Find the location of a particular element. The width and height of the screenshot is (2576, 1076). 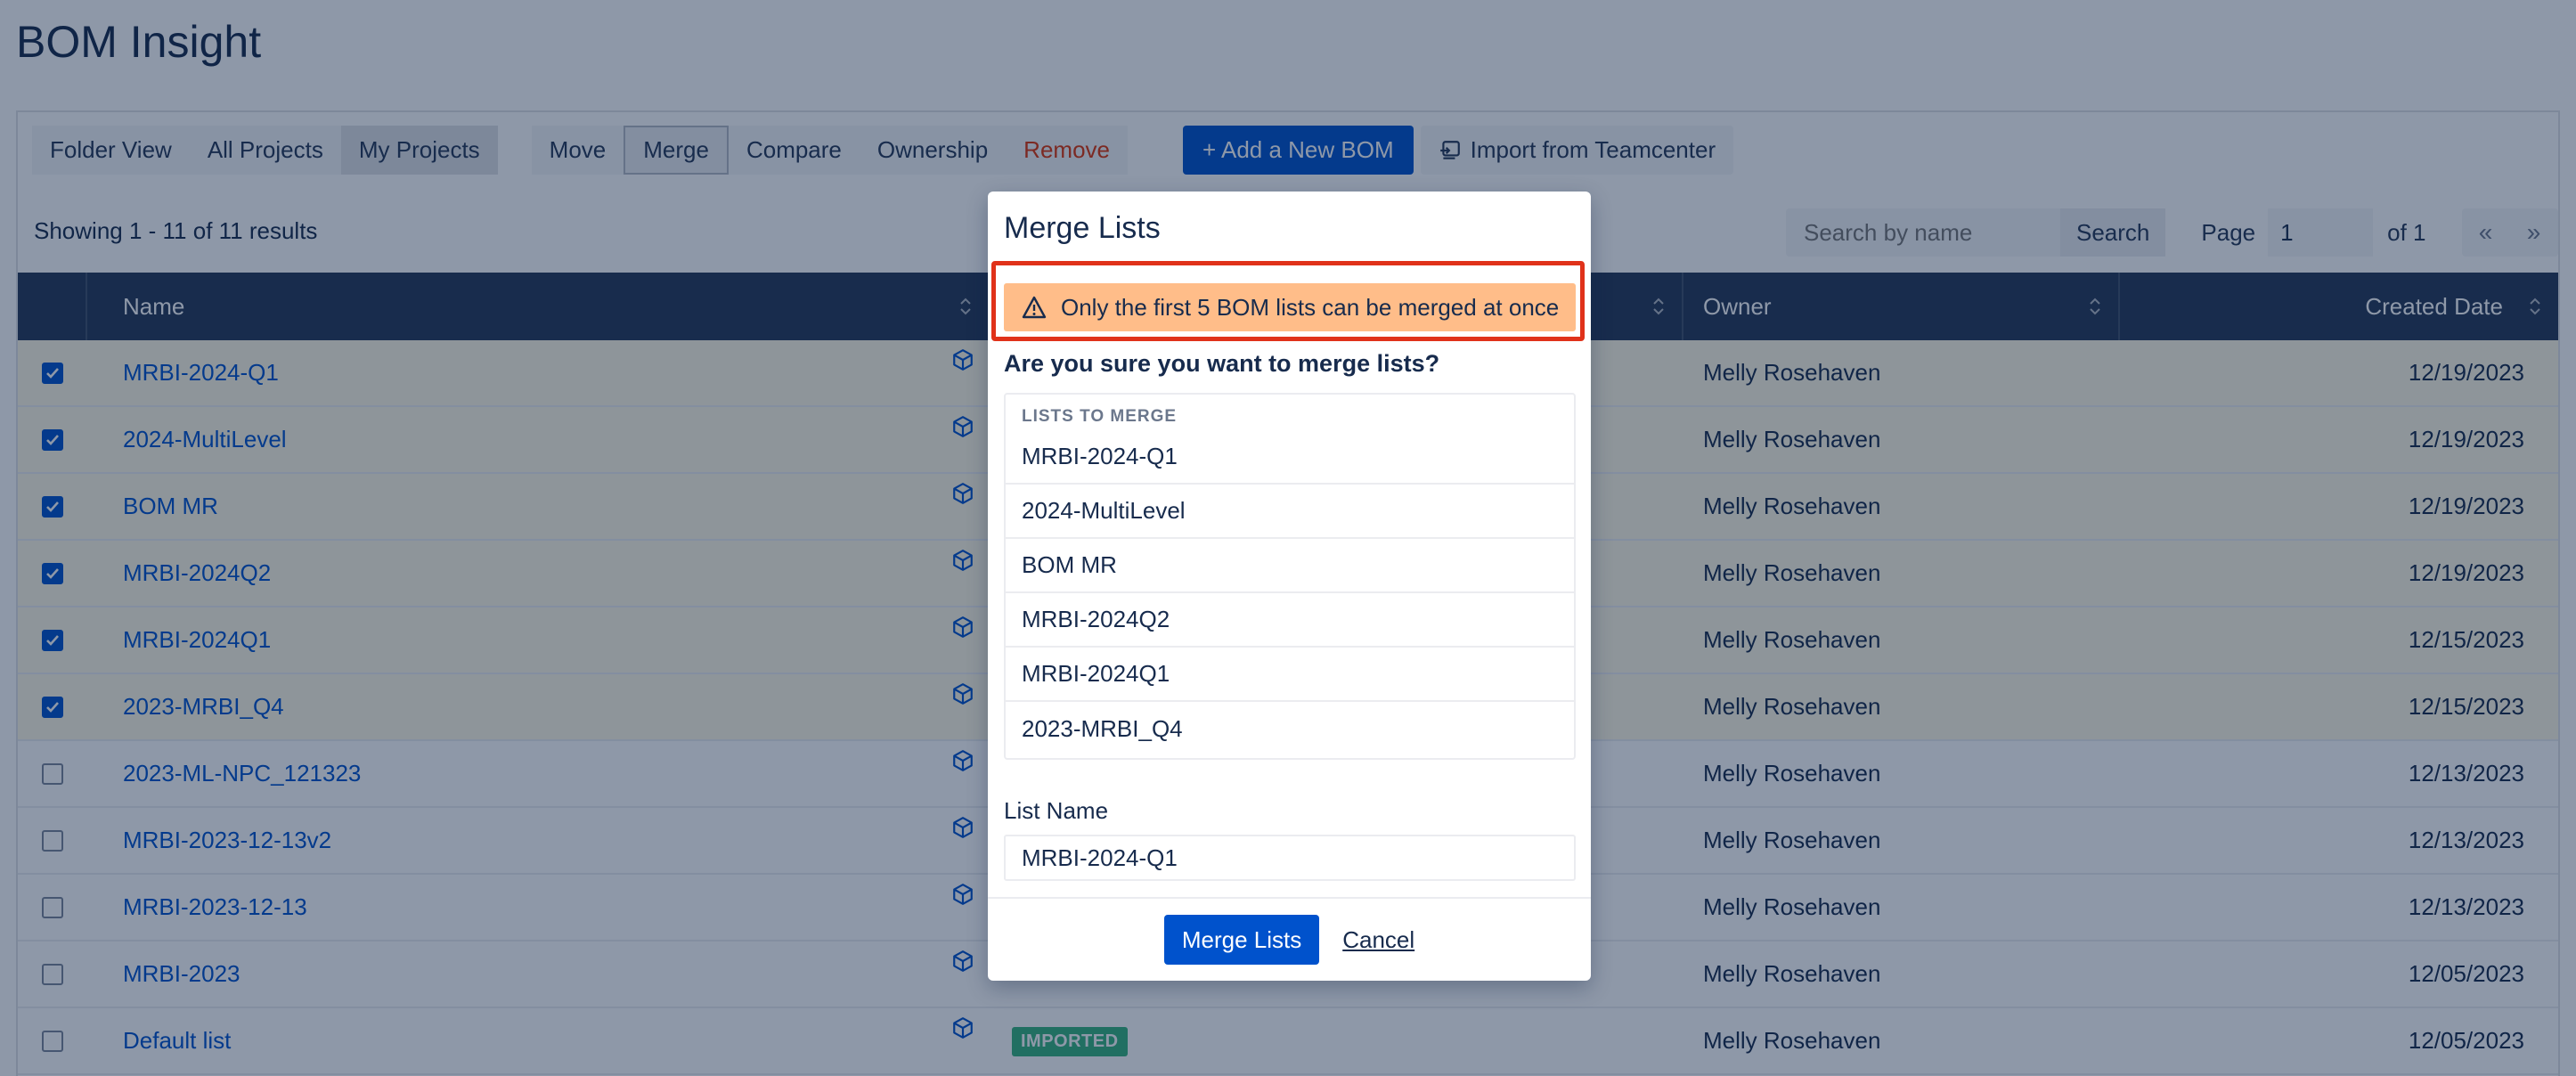

dialog-title: Merge Lists is located at coordinates (1082, 228).